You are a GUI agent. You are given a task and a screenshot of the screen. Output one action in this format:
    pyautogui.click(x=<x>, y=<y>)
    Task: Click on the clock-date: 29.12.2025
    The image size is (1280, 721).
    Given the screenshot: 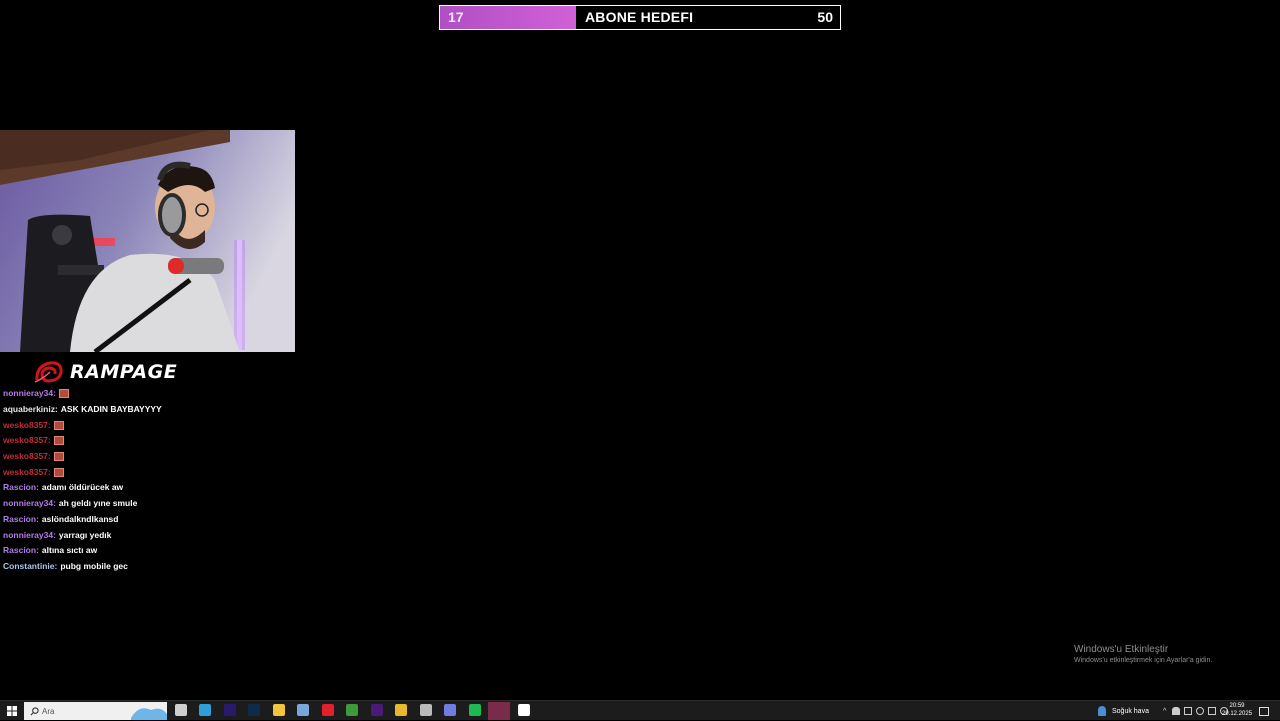 What is the action you would take?
    pyautogui.click(x=1237, y=714)
    